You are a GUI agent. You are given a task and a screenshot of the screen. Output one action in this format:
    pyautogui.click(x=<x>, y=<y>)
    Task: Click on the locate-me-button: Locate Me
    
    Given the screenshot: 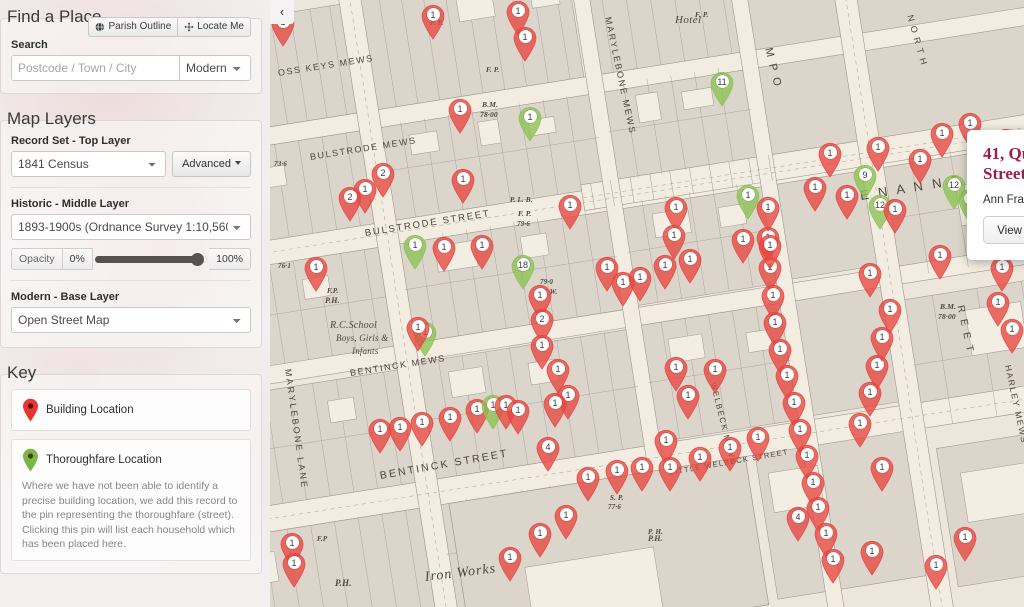 What is the action you would take?
    pyautogui.click(x=214, y=27)
    